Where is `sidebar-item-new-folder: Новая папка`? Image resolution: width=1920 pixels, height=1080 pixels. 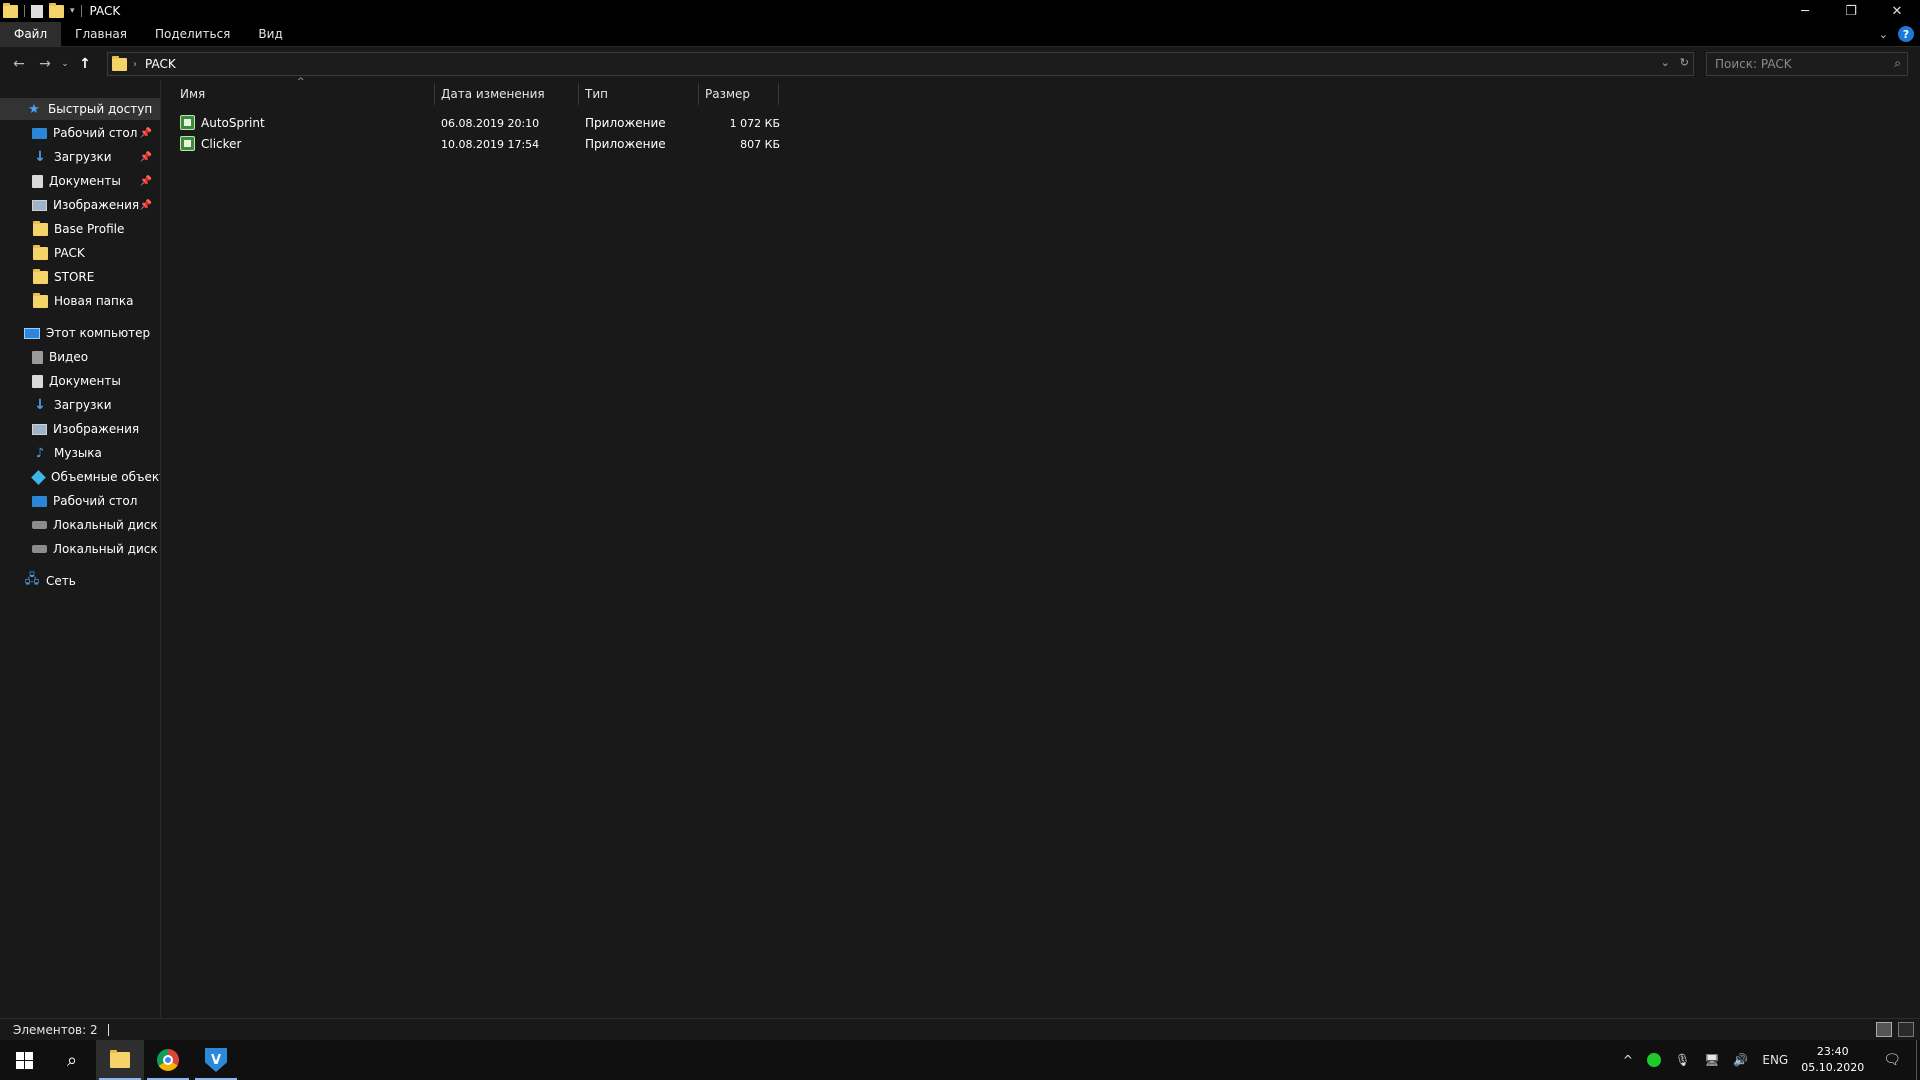
sidebar-item-new-folder: Новая папка is located at coordinates (80, 301).